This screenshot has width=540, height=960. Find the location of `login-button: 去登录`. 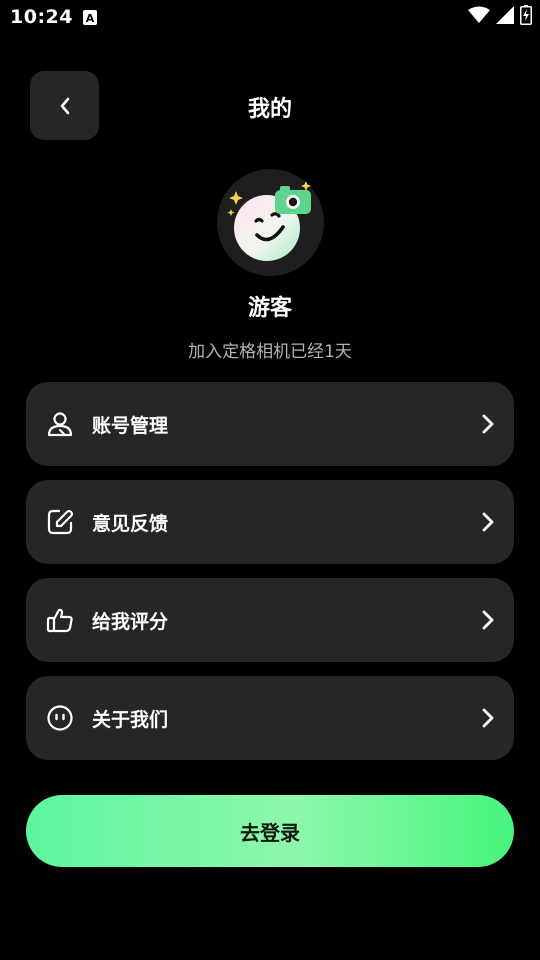

login-button: 去登录 is located at coordinates (270, 831).